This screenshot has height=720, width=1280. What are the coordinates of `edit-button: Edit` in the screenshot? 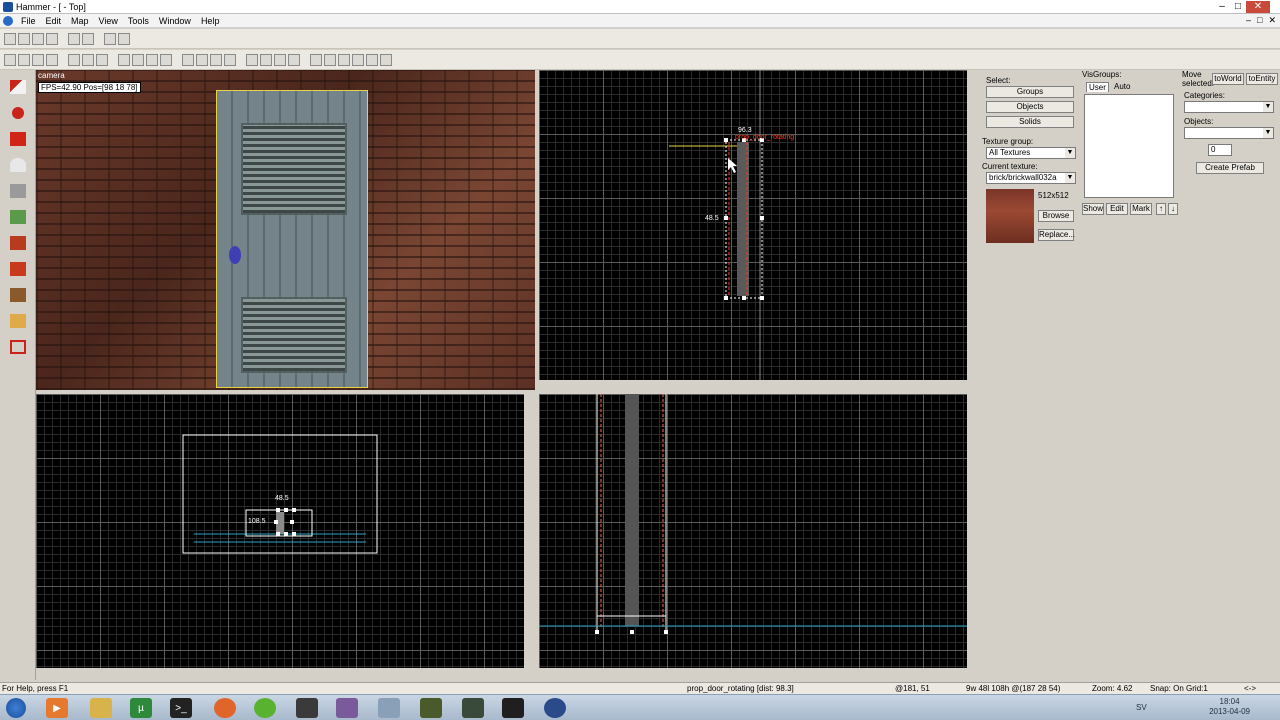 It's located at (1117, 209).